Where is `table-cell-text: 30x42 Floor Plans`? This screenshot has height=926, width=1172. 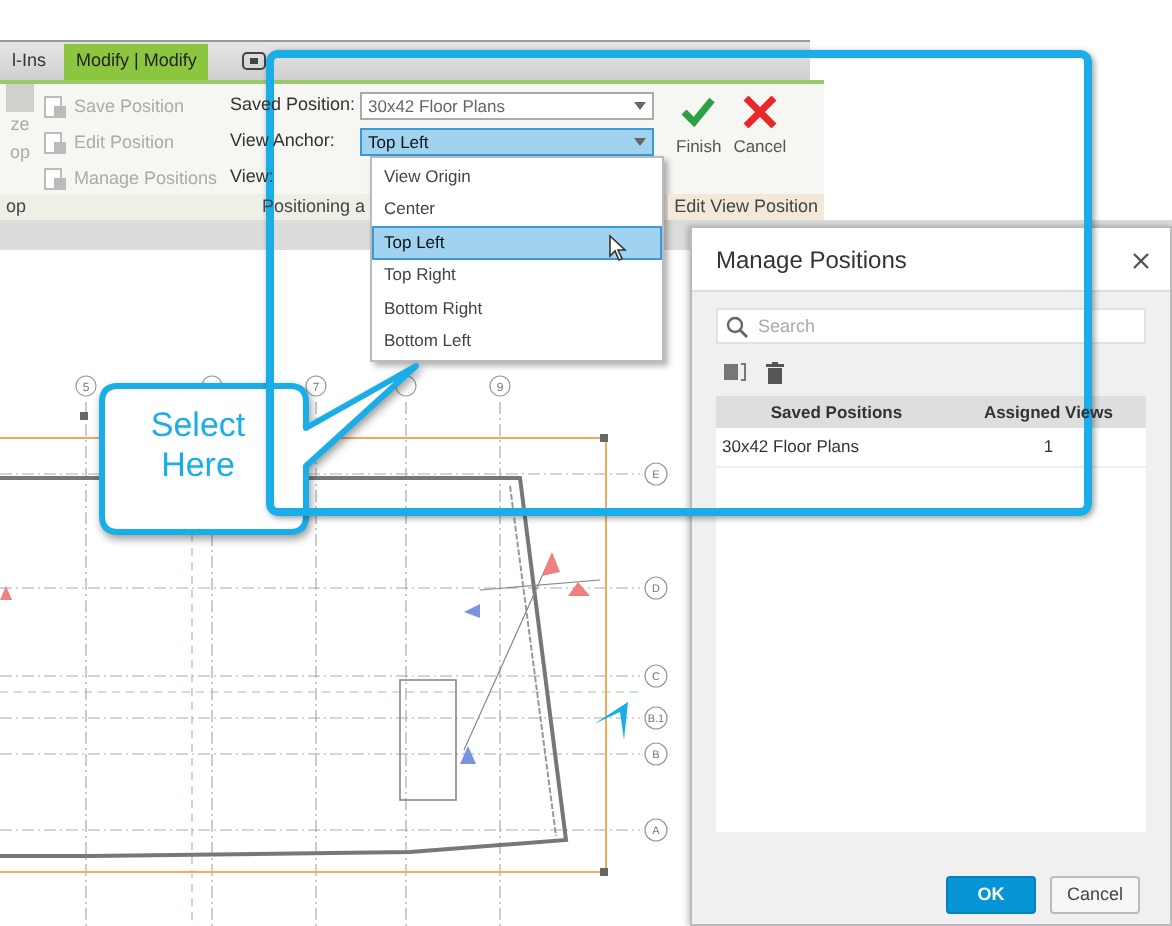
table-cell-text: 30x42 Floor Plans is located at coordinates (791, 447).